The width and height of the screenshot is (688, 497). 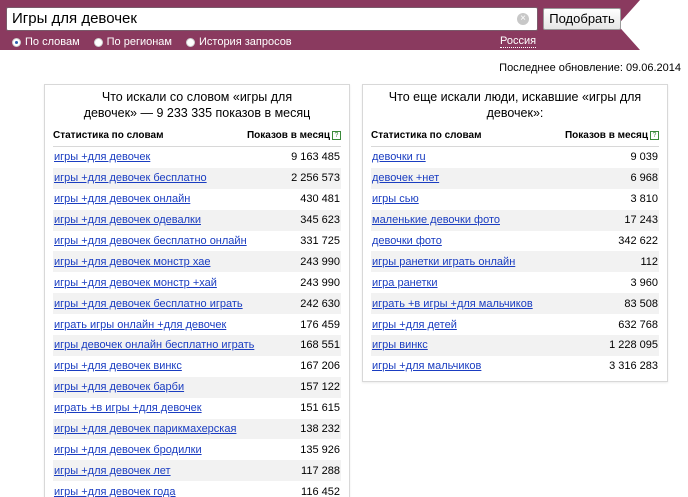 I want to click on keyword-link: девочки ru, so click(x=399, y=157).